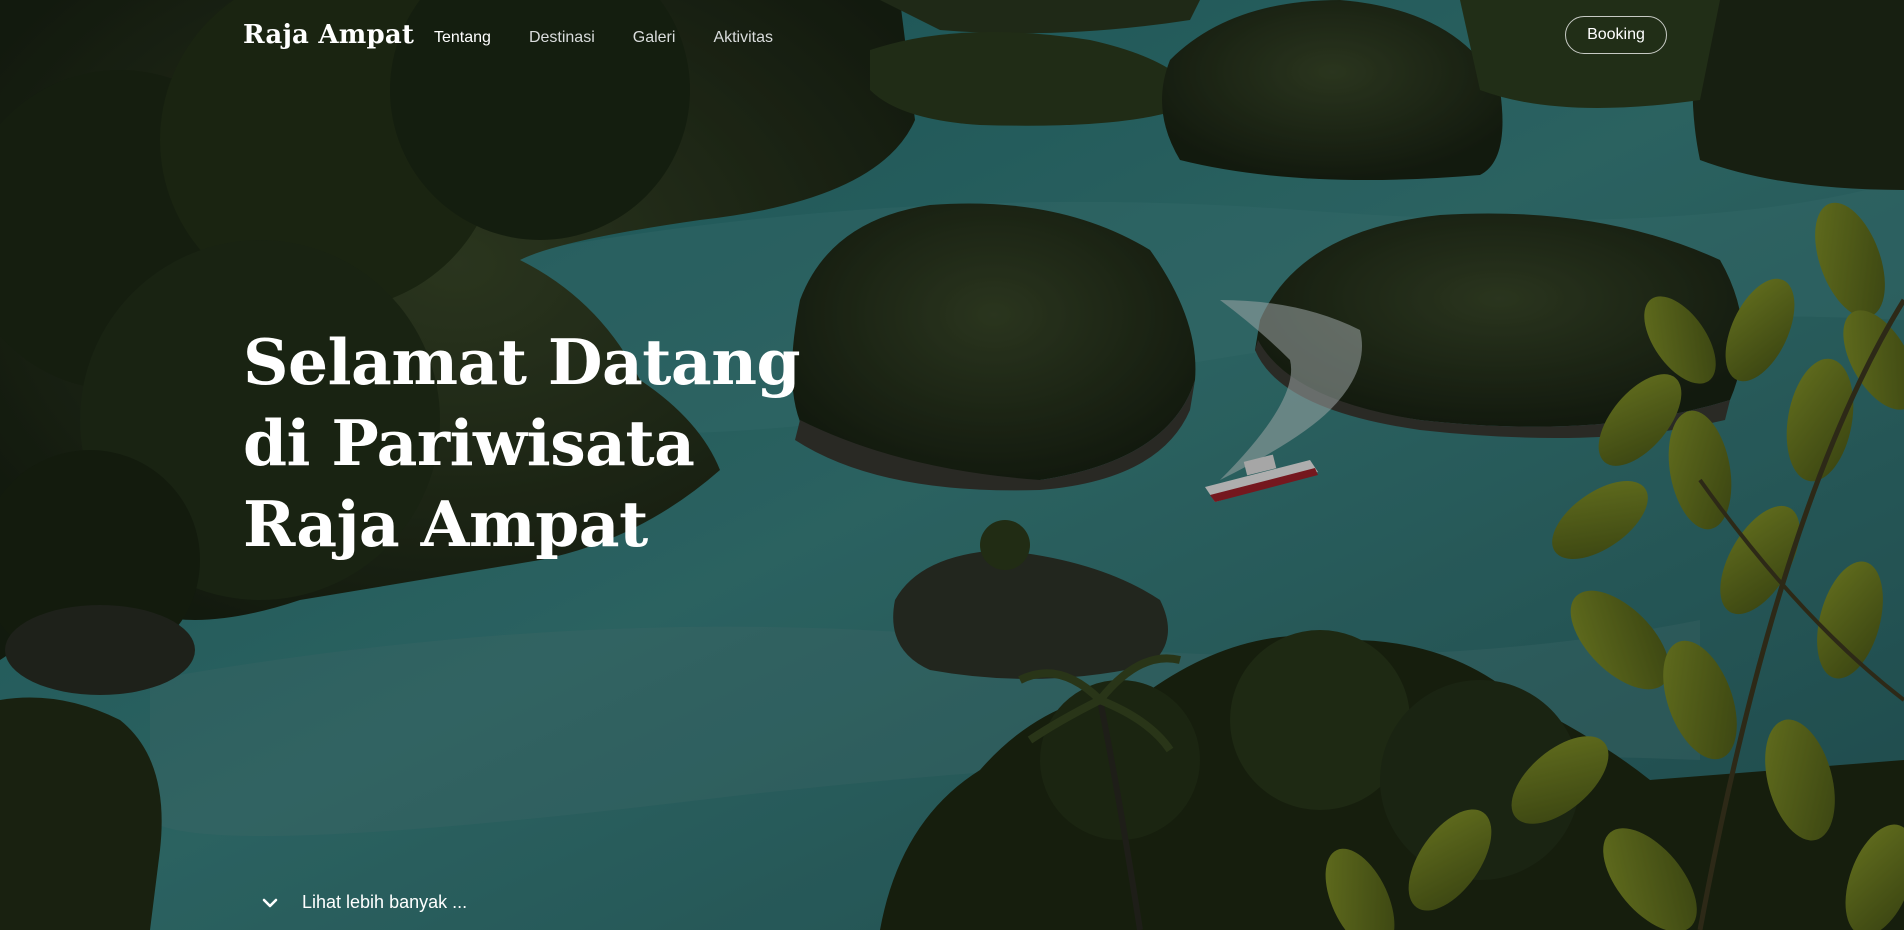 This screenshot has height=930, width=1904. Describe the element at coordinates (743, 38) in the screenshot. I see `nav-link-aktivitas: Aktivitas` at that location.